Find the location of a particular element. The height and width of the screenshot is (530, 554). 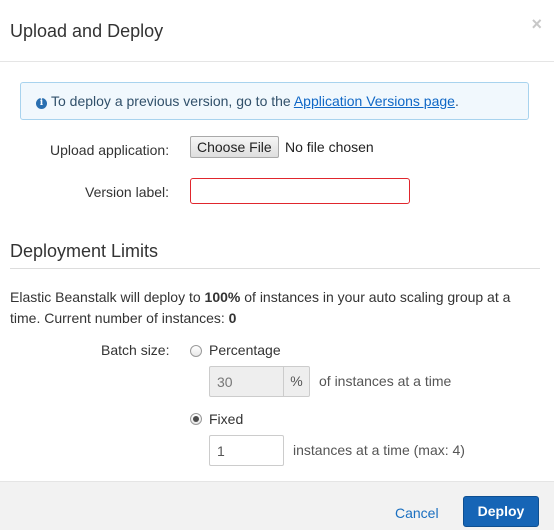

dialog-title: Upload and Deploy is located at coordinates (87, 31).